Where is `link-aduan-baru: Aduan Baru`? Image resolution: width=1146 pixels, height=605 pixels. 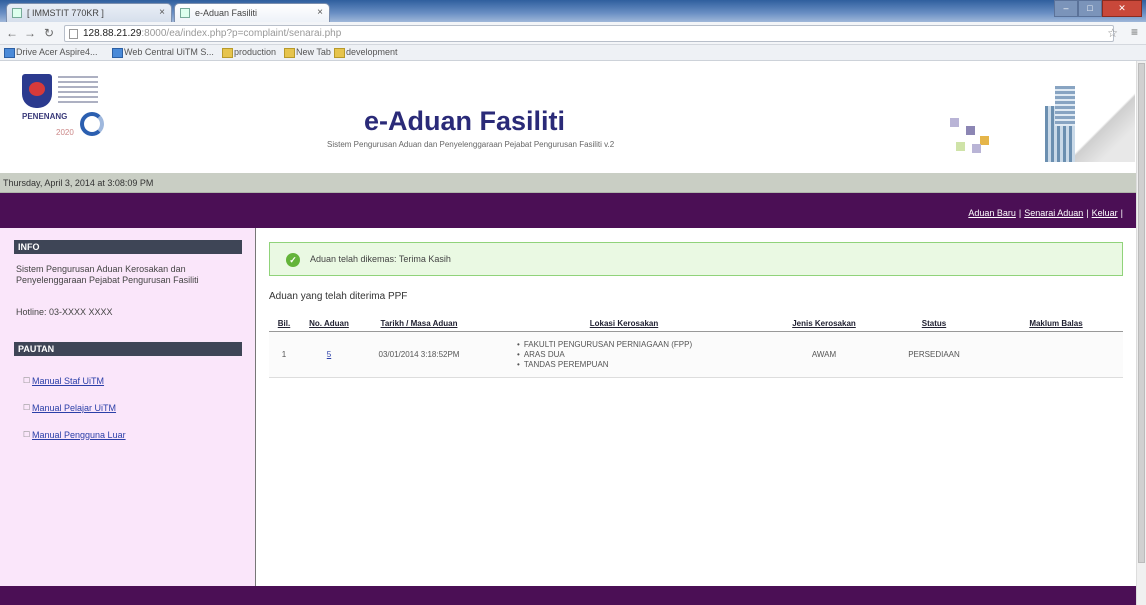
link-aduan-baru: Aduan Baru is located at coordinates (992, 213).